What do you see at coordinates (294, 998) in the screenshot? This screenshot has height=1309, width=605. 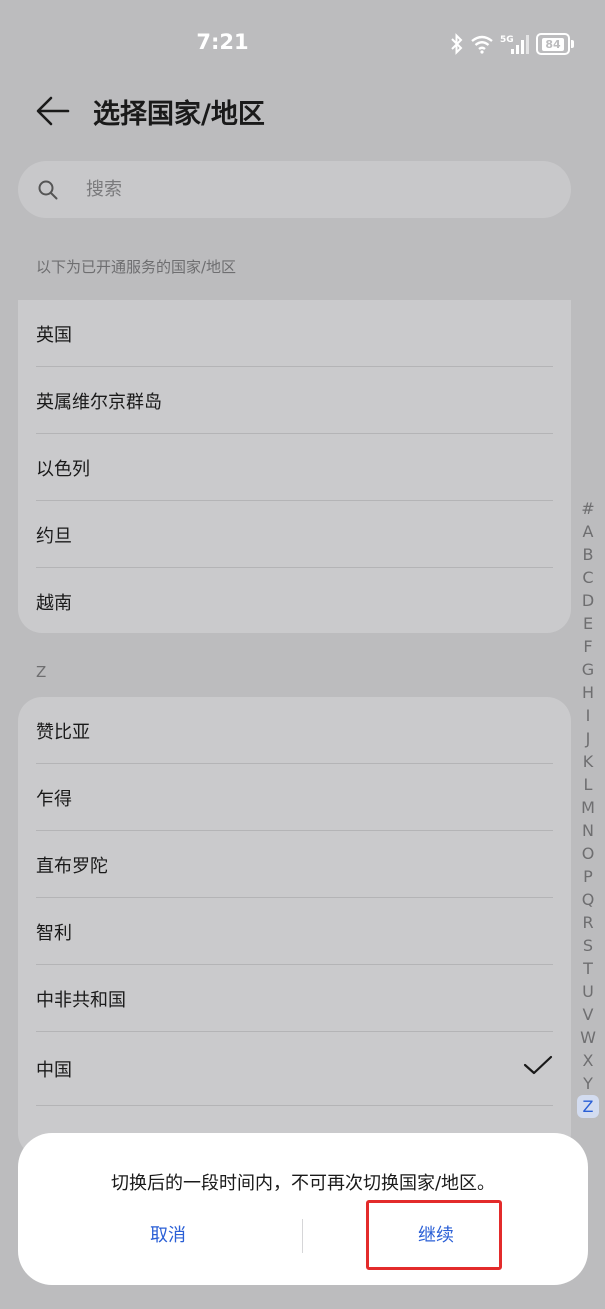 I see `list-item: 中非共和国` at bounding box center [294, 998].